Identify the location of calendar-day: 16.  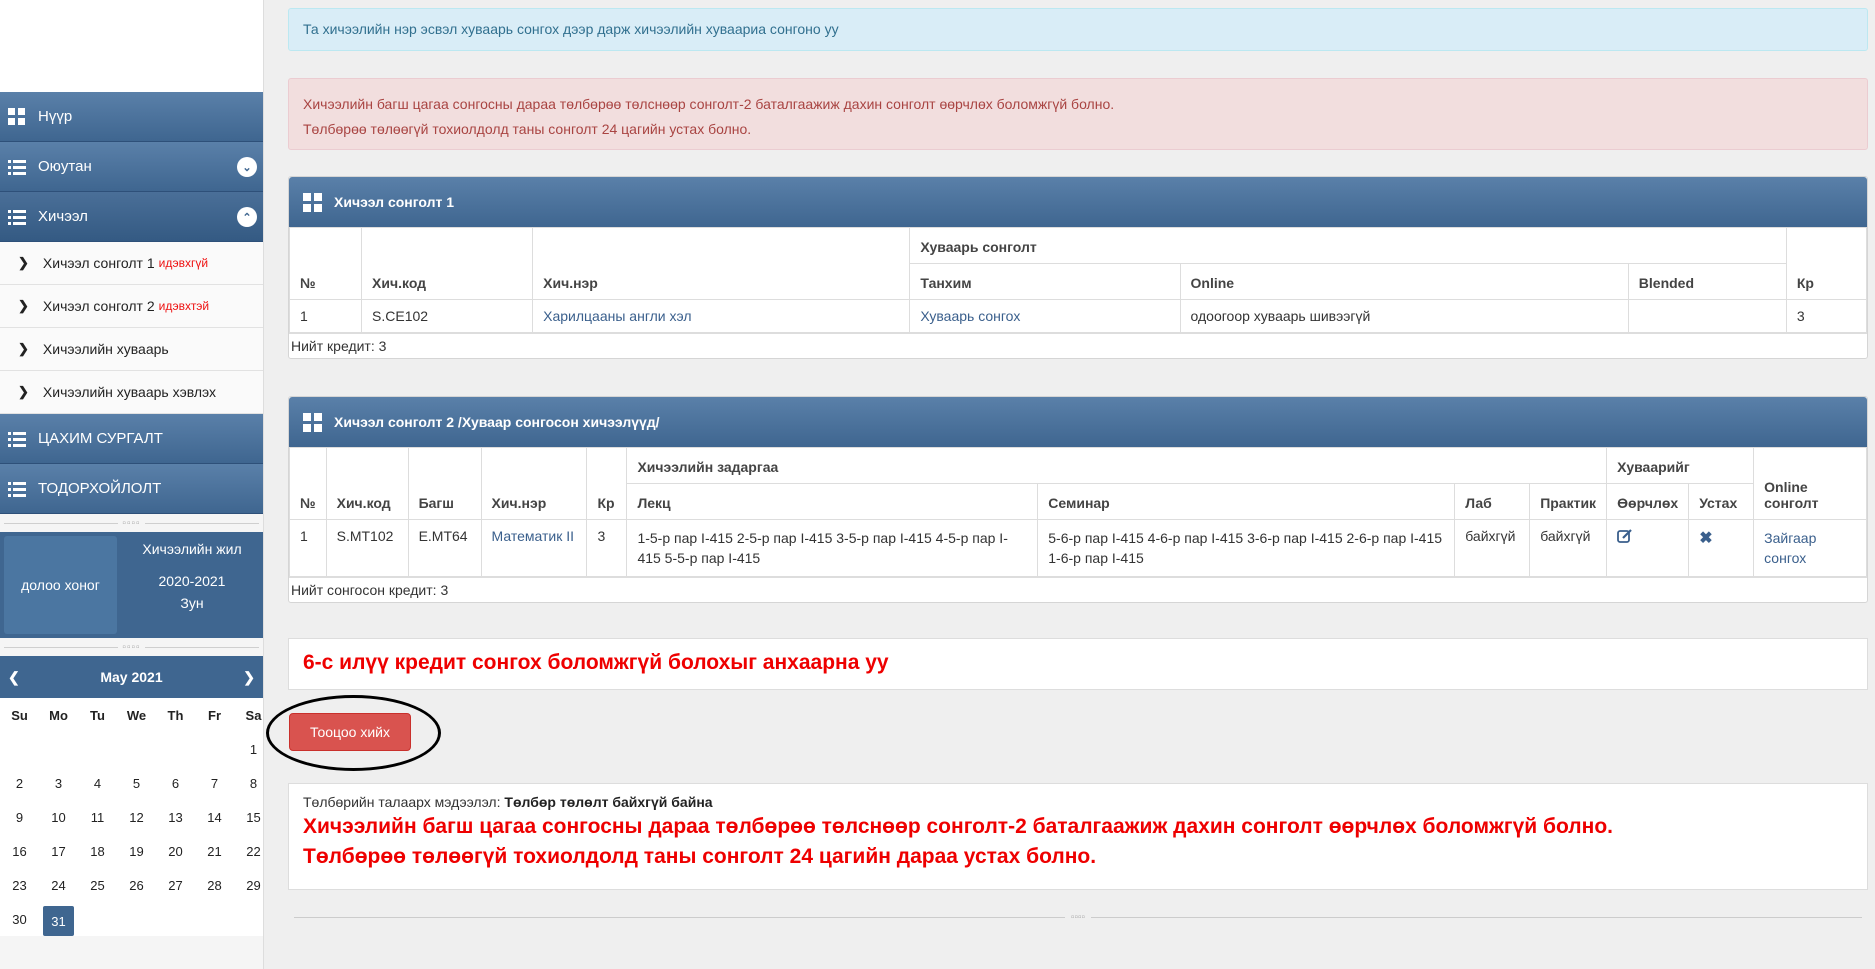
(19, 851).